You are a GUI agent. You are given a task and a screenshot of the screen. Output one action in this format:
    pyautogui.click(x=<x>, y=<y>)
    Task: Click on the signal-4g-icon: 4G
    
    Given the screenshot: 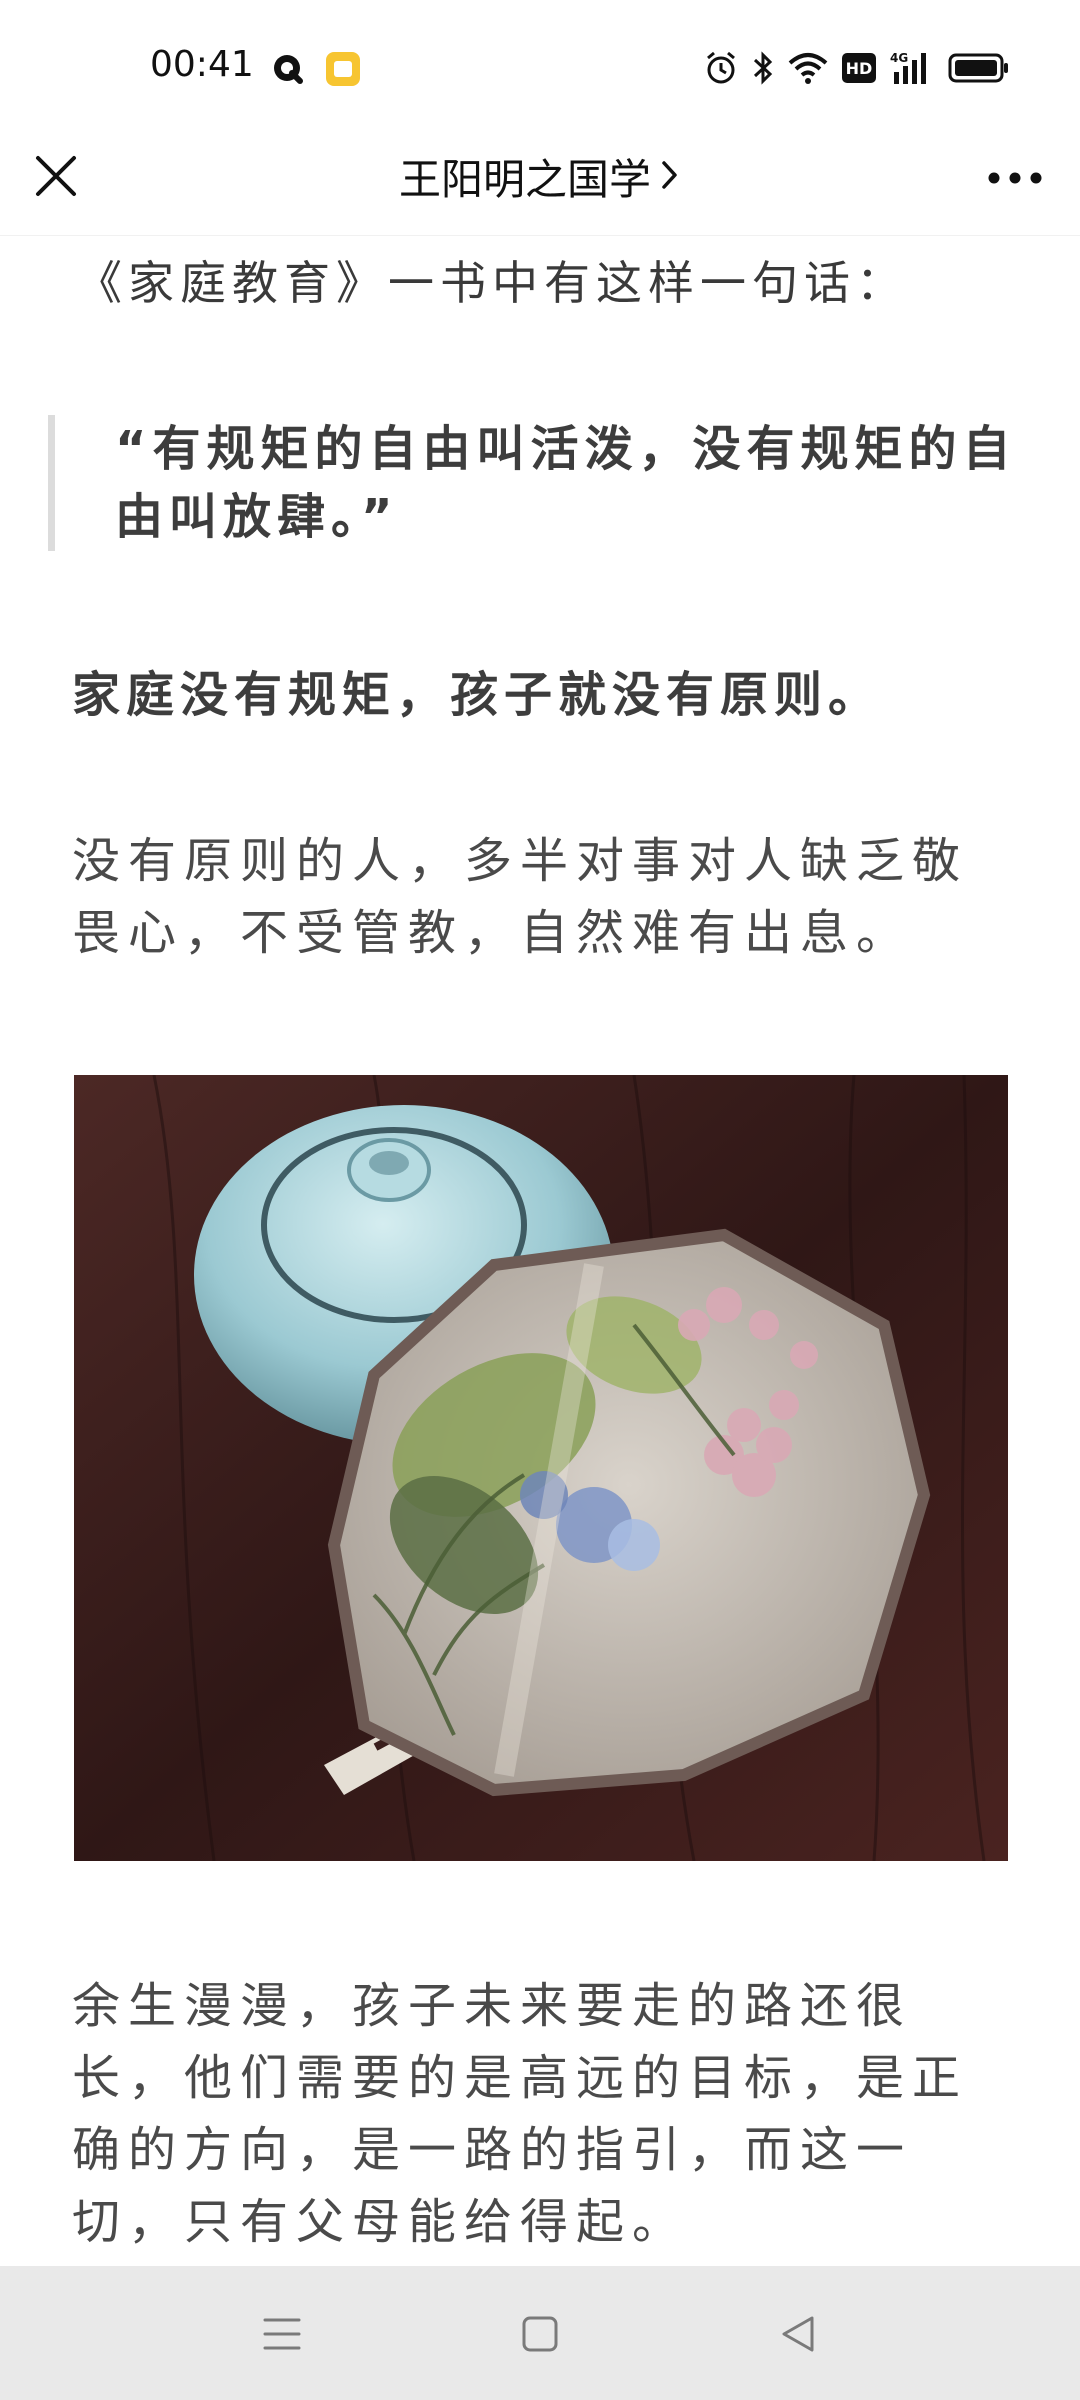 What is the action you would take?
    pyautogui.click(x=912, y=68)
    